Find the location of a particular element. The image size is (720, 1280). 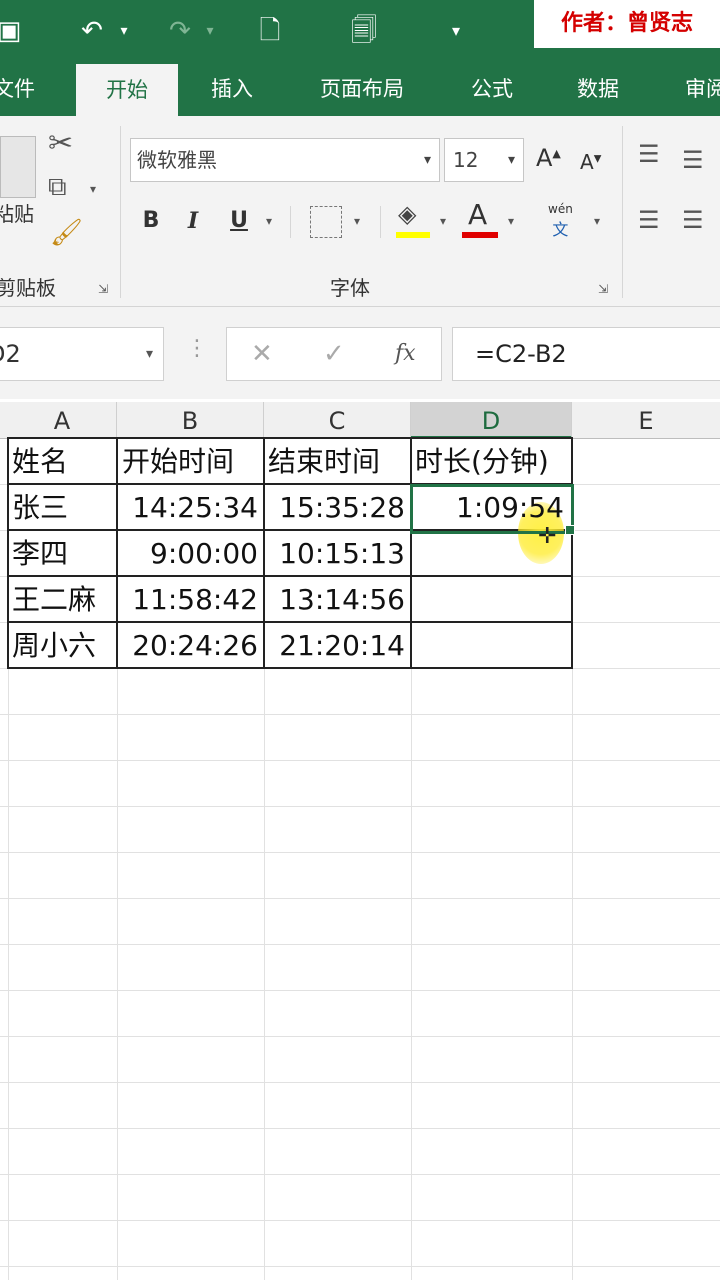

phonetic-pinyin: wén is located at coordinates (560, 209).